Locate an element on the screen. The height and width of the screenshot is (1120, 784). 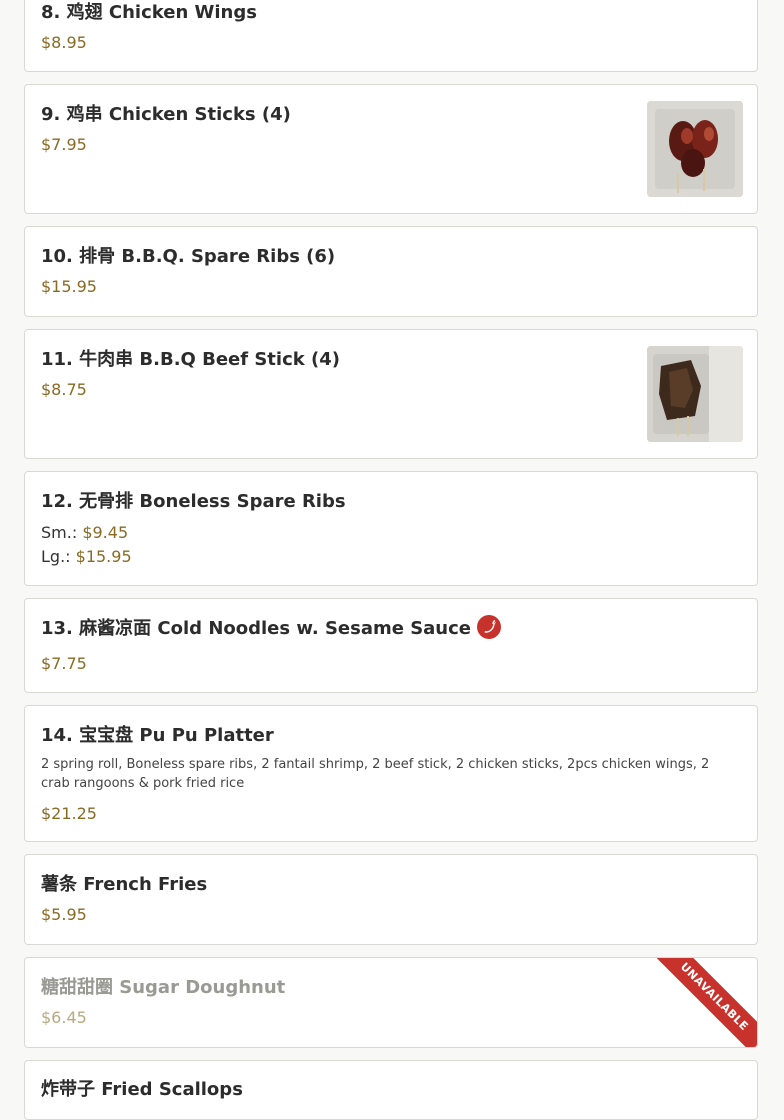
item-price: $5.95 is located at coordinates (64, 914).